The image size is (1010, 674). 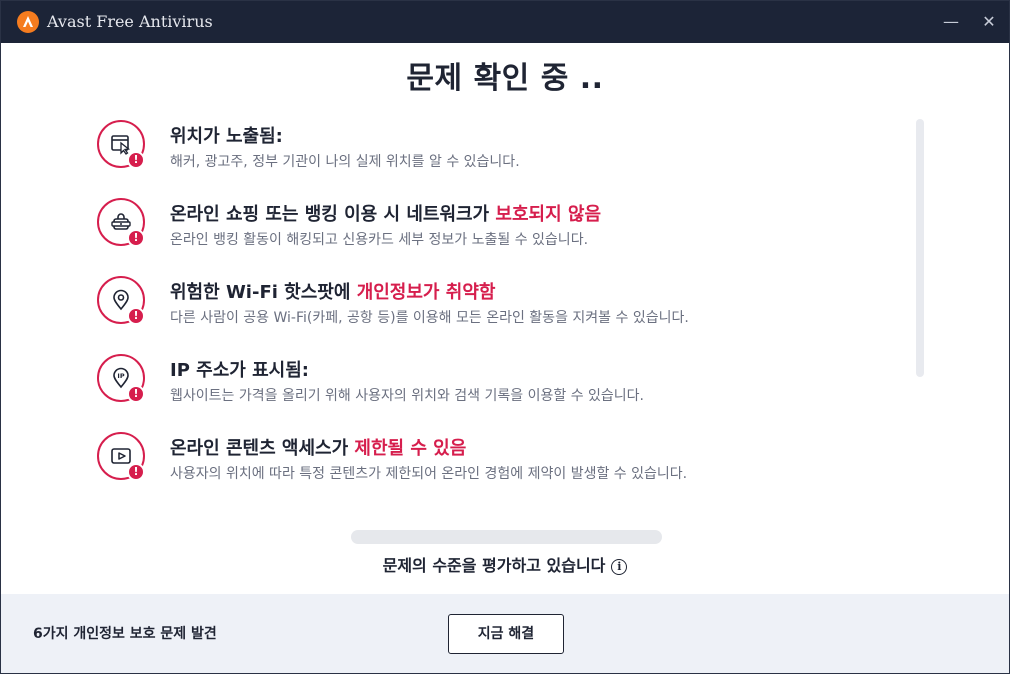 I want to click on scan-progress-bar, so click(x=506, y=537).